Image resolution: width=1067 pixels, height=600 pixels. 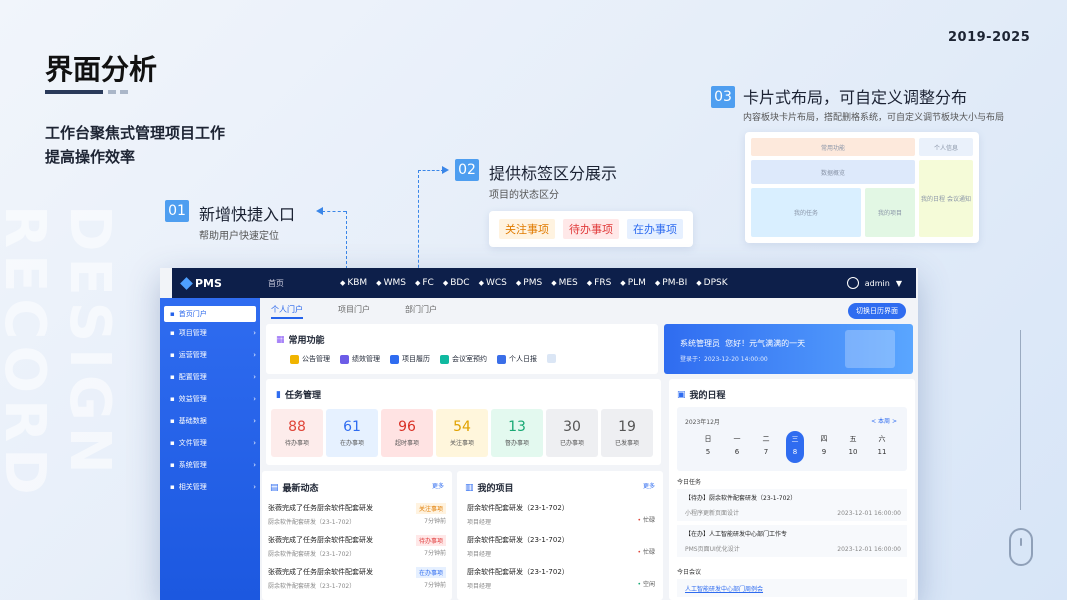 What do you see at coordinates (874, 283) in the screenshot?
I see `user-menu: admin ▼` at bounding box center [874, 283].